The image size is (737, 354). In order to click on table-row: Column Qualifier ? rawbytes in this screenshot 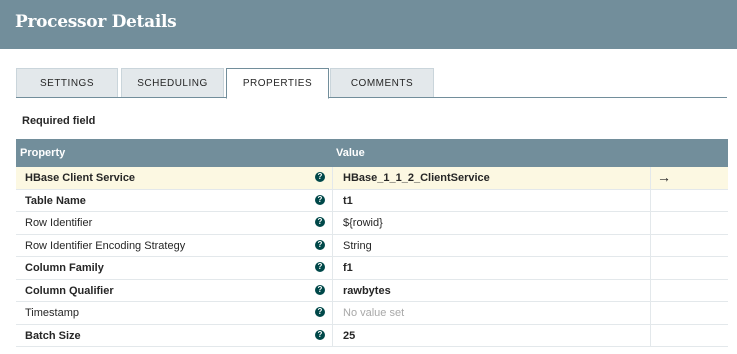, I will do `click(372, 290)`.